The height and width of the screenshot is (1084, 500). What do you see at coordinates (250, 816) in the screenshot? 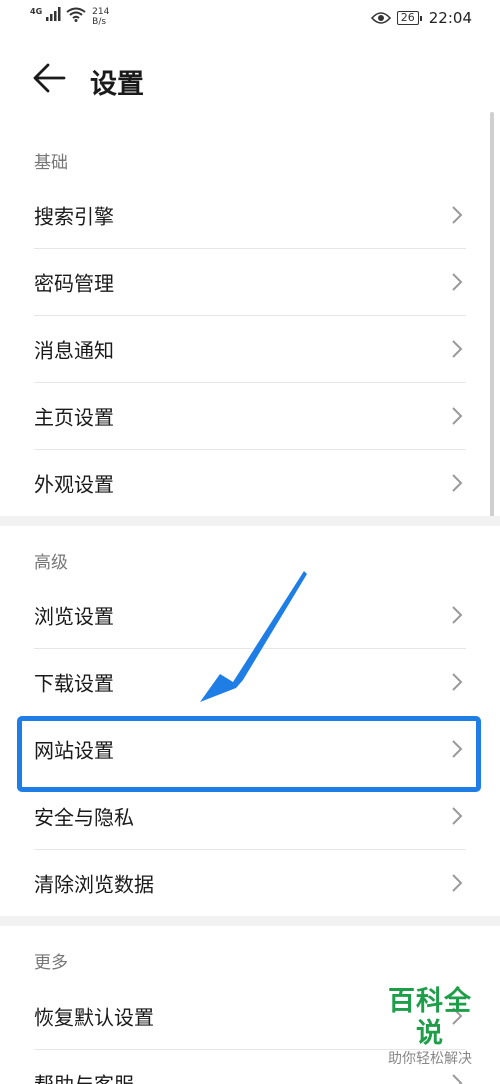
I see `settings-item-security-privacy: 安全与隐私` at bounding box center [250, 816].